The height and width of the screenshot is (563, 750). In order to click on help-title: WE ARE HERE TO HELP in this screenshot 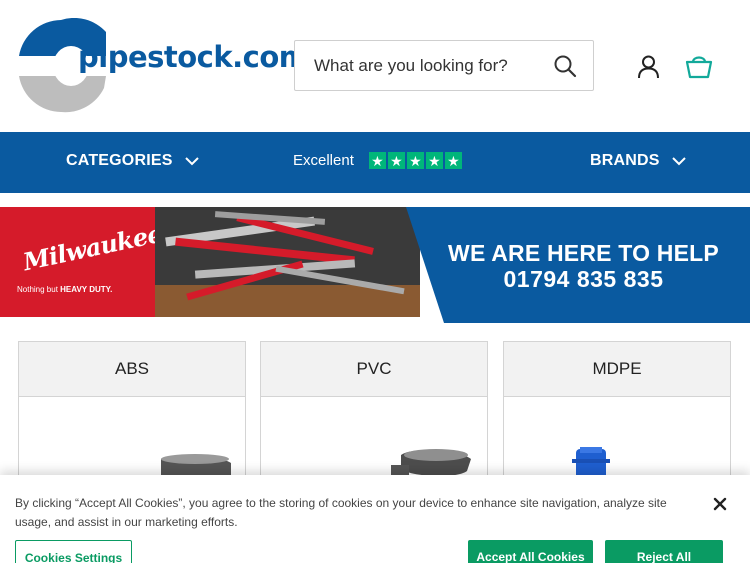, I will do `click(583, 253)`.